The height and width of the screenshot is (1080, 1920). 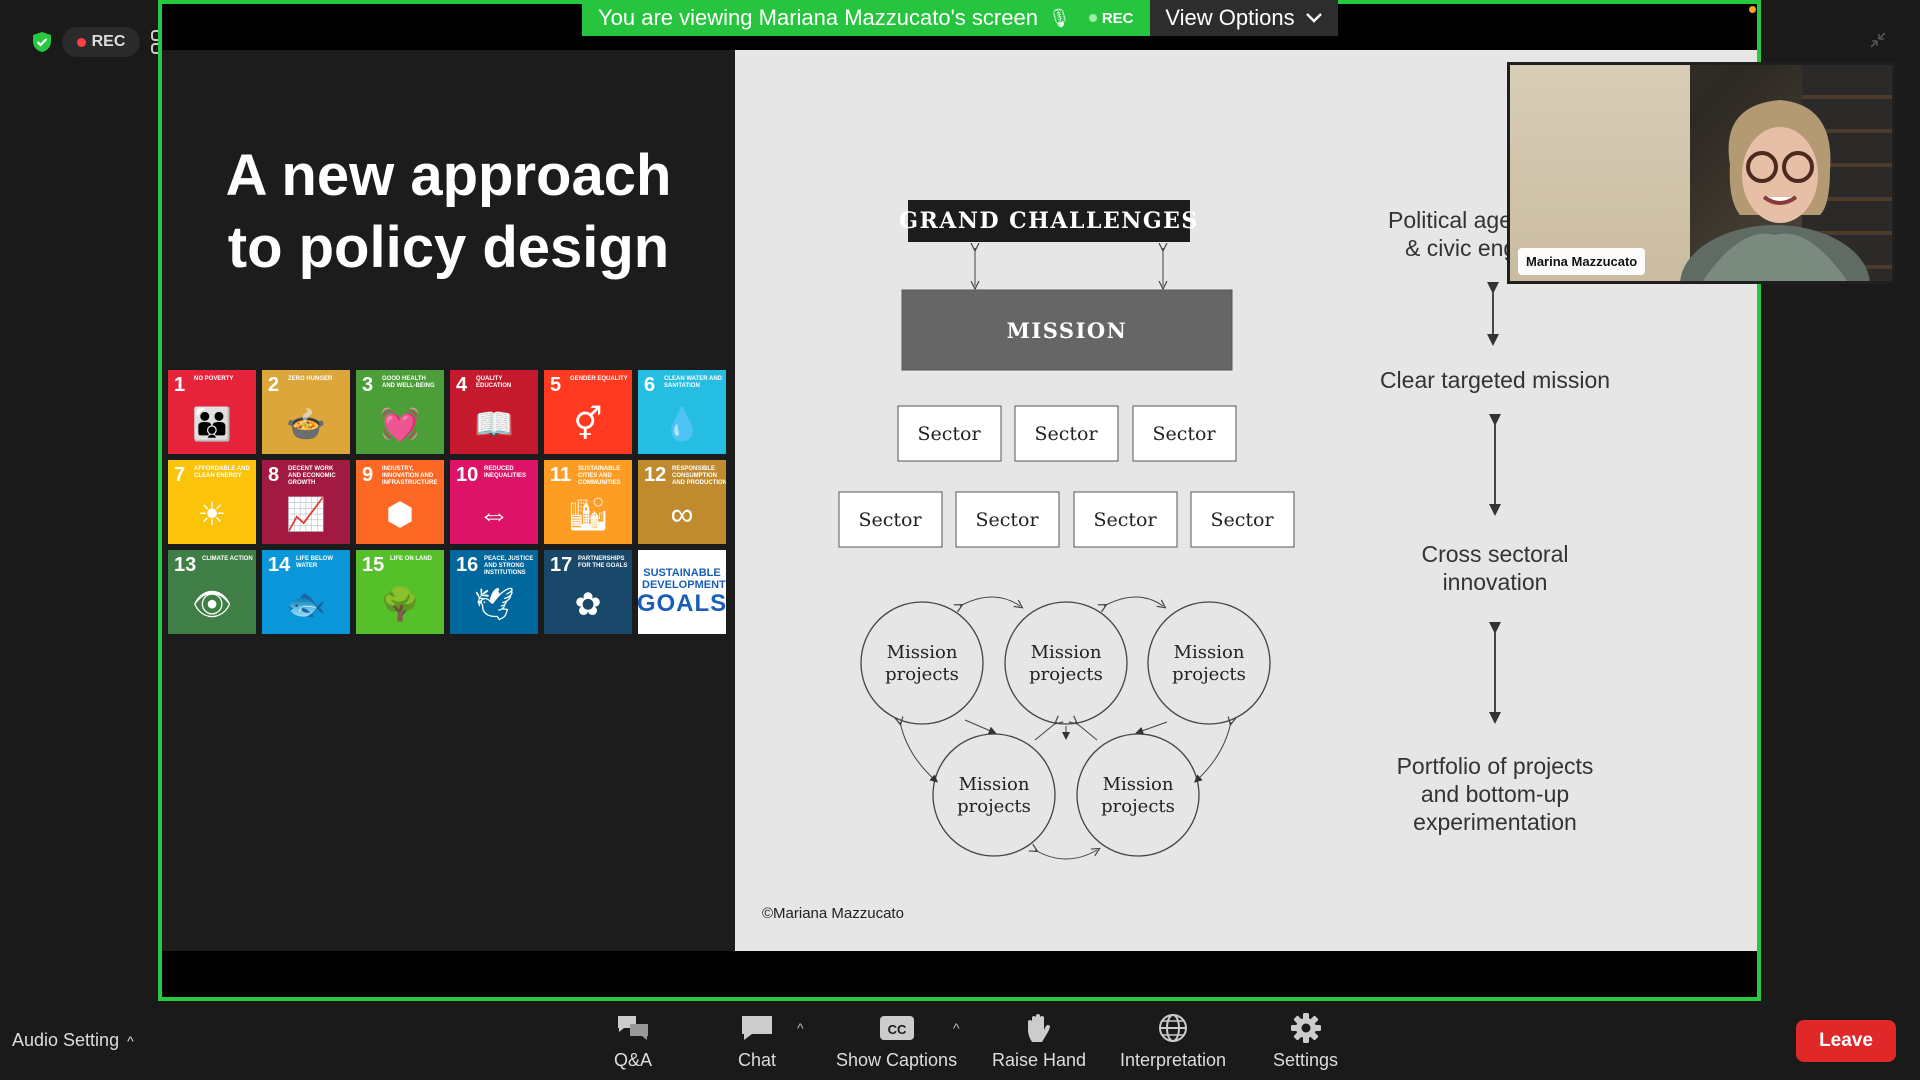 What do you see at coordinates (603, 562) in the screenshot?
I see `sdg-tile-label: Partnerships for the Goals` at bounding box center [603, 562].